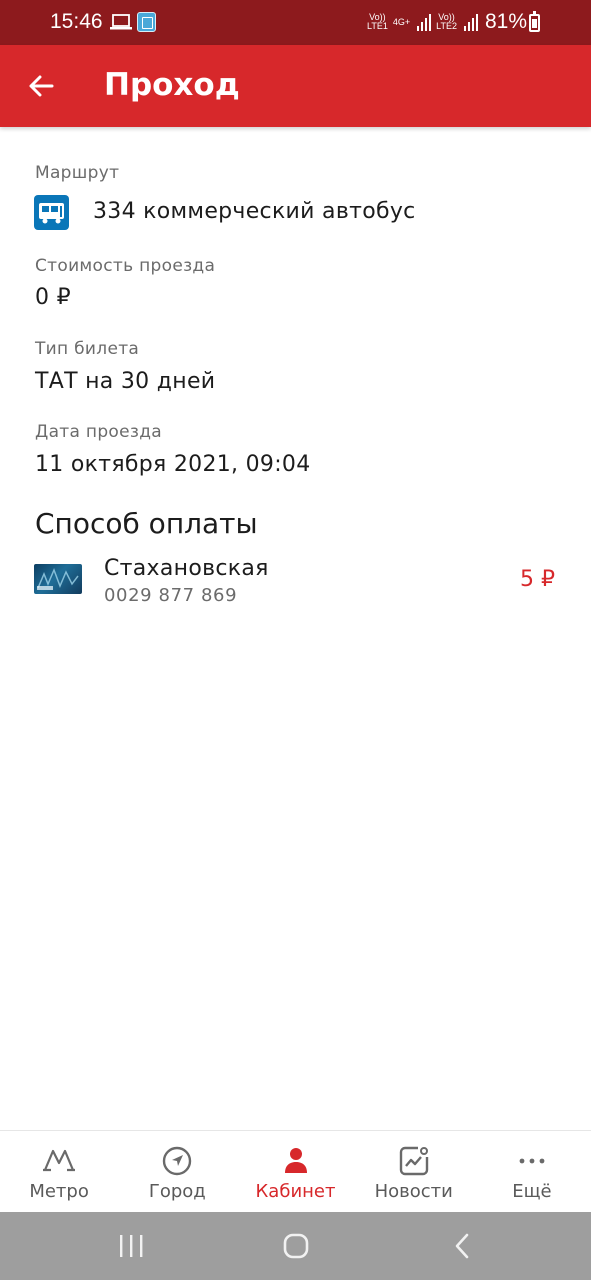  Describe the element at coordinates (125, 381) in the screenshot. I see `ticket-type-value: ТАТ на 30 дней` at that location.